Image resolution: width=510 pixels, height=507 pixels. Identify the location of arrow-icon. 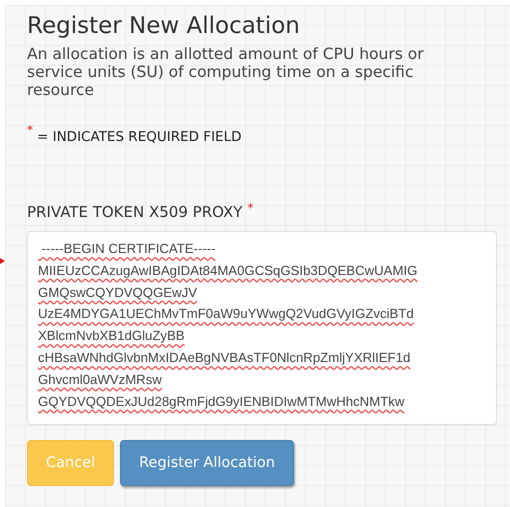
(2, 261).